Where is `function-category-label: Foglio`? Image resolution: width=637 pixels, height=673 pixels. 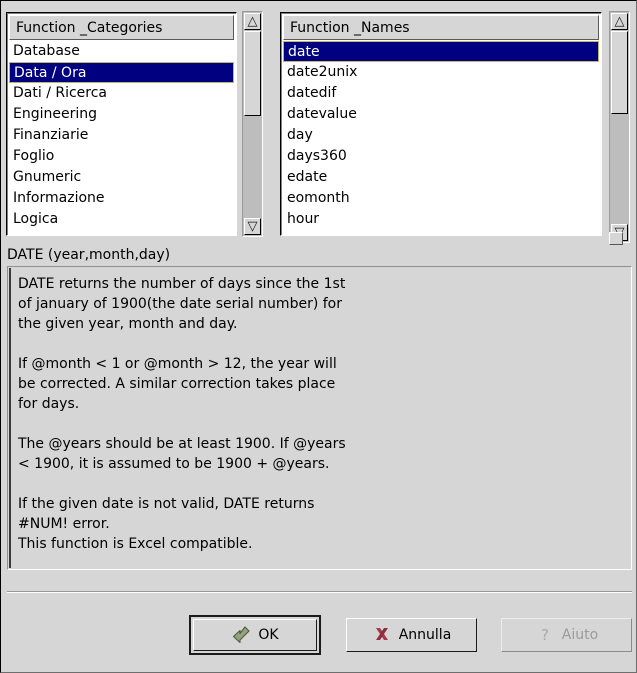
function-category-label: Foglio is located at coordinates (34, 156).